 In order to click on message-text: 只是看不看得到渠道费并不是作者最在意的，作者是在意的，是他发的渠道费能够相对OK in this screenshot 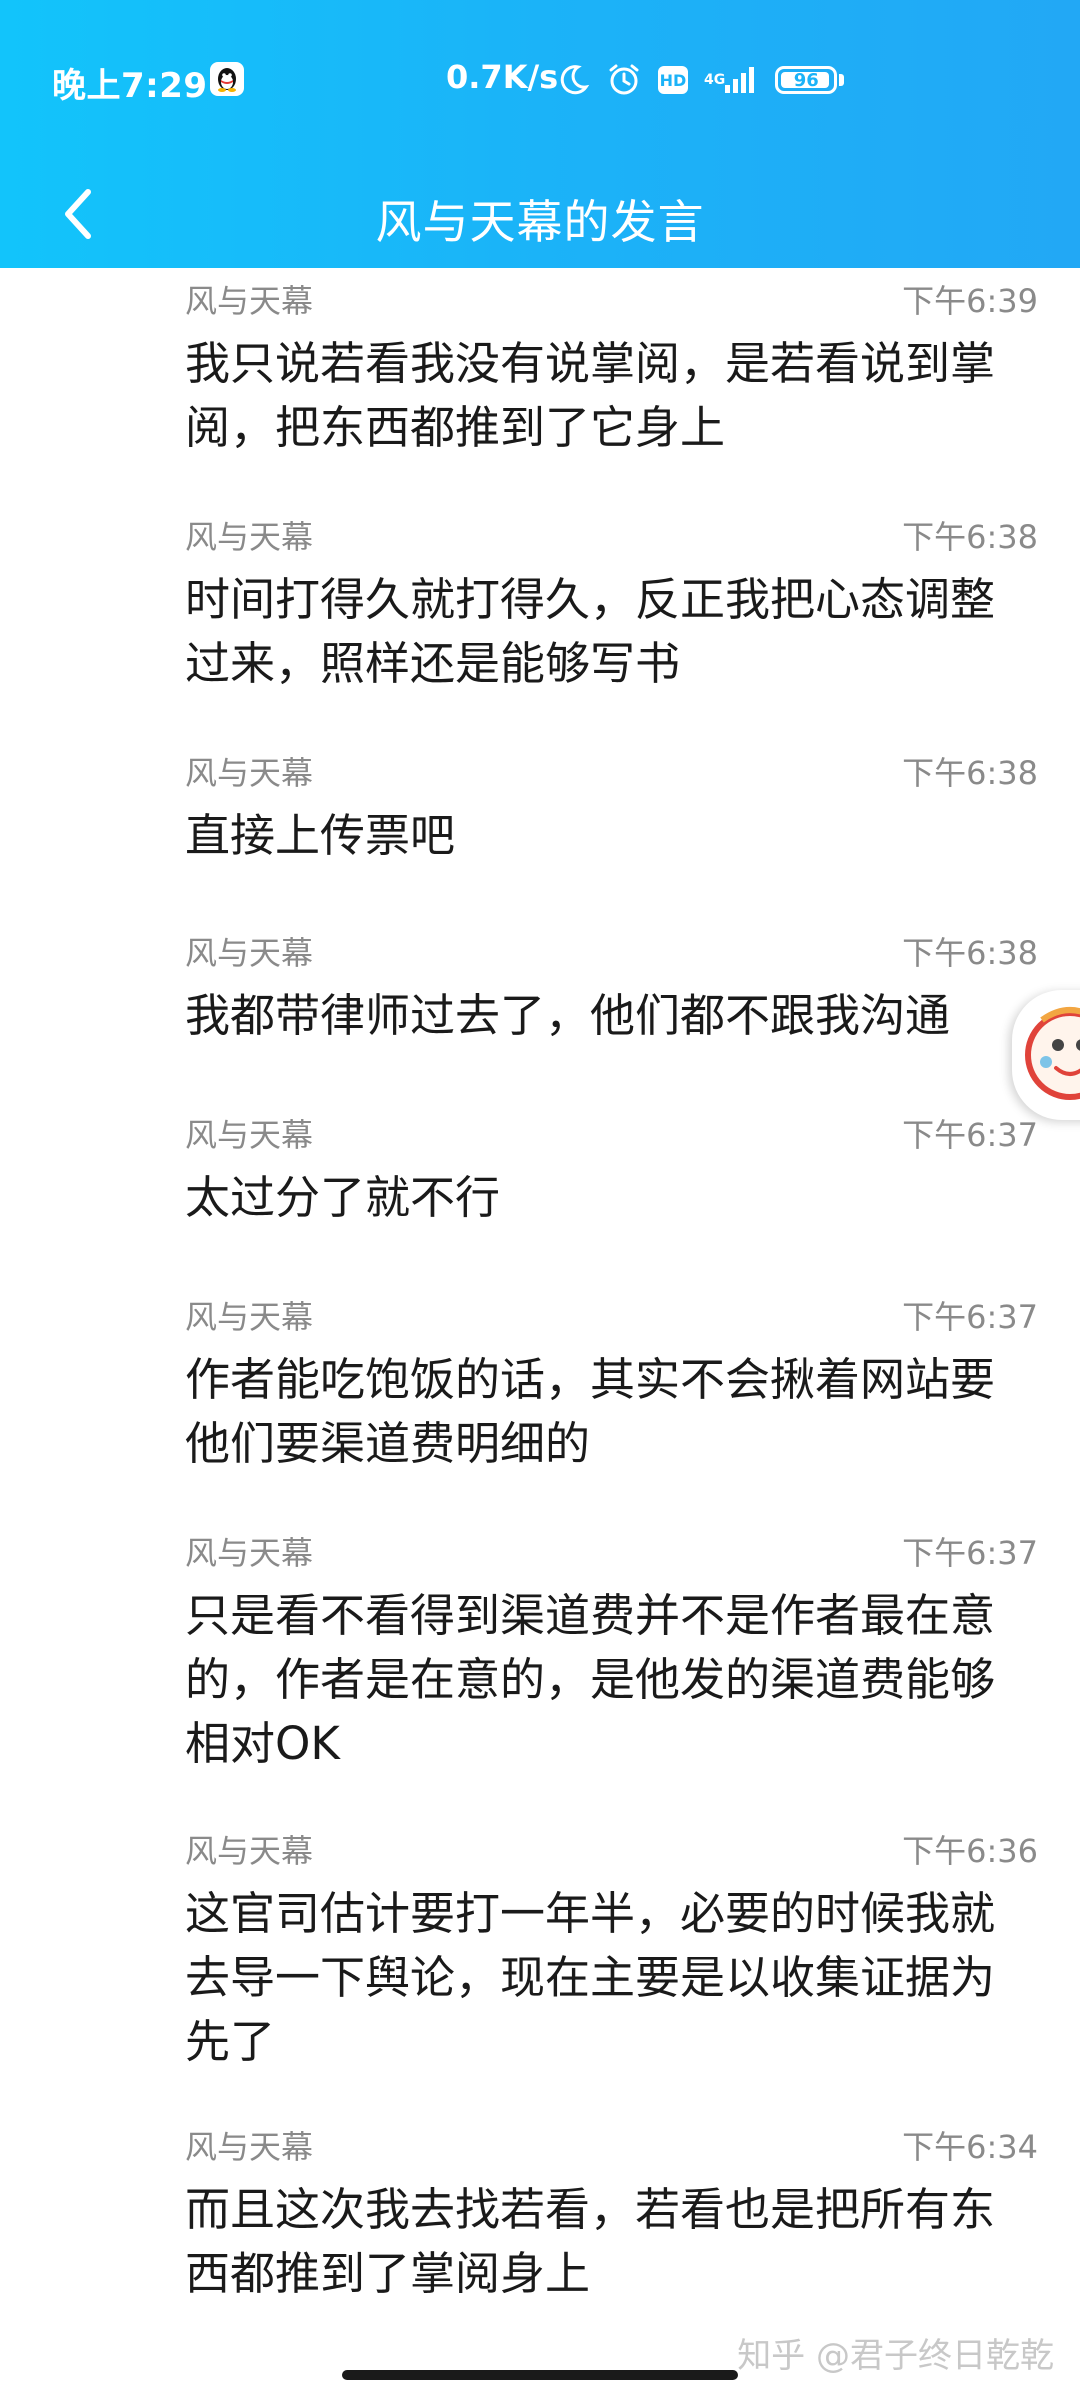, I will do `click(590, 1679)`.